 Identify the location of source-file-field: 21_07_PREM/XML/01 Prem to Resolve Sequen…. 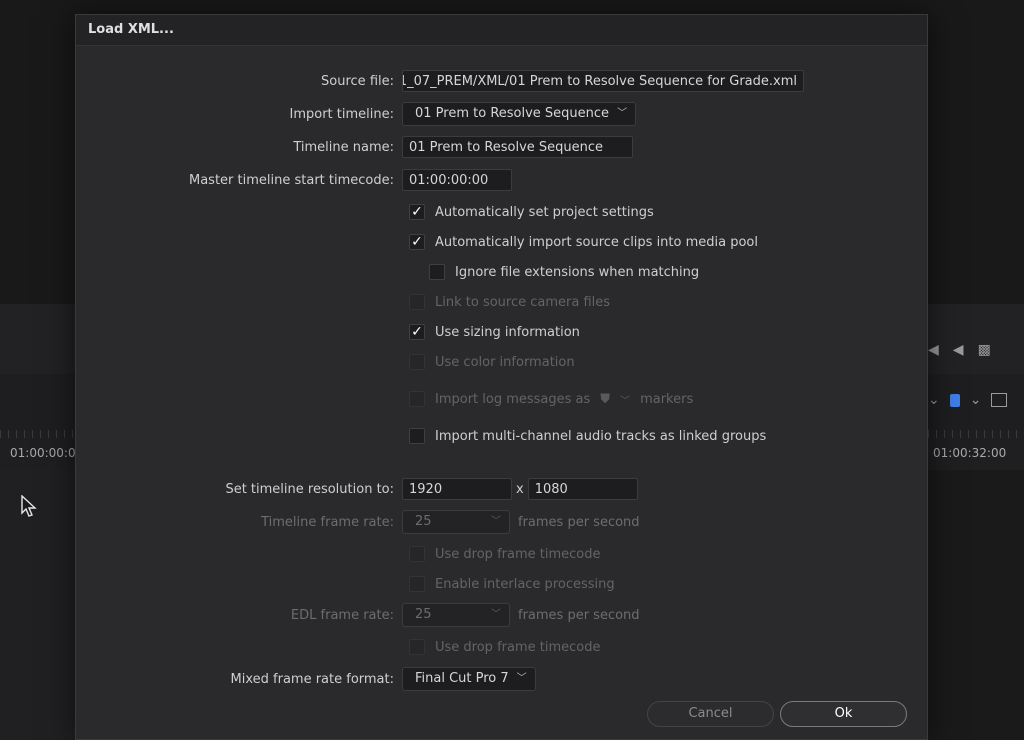
(603, 81).